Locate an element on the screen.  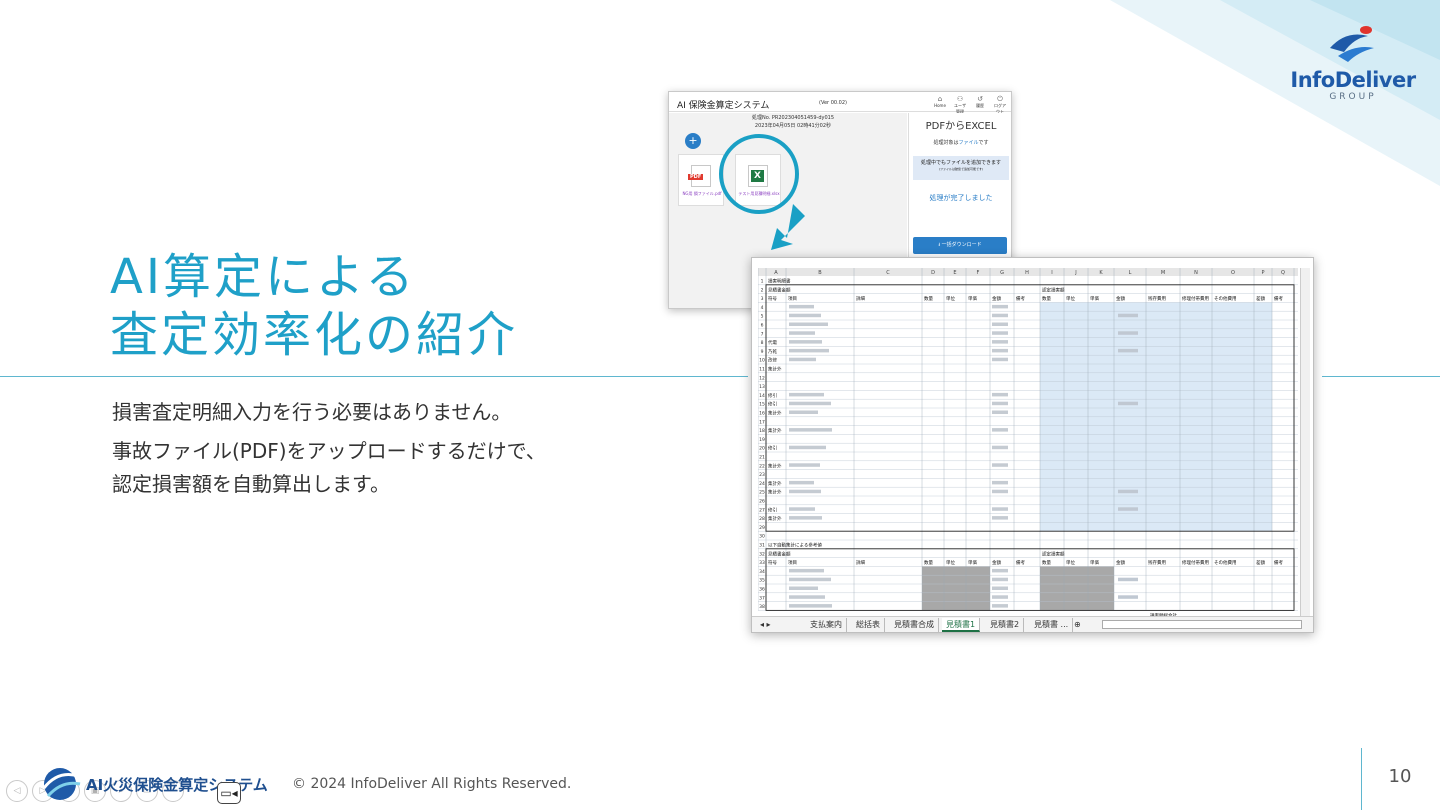
pdf-file-card: PDF NG用 損ファイル.pdf is located at coordinates (701, 180).